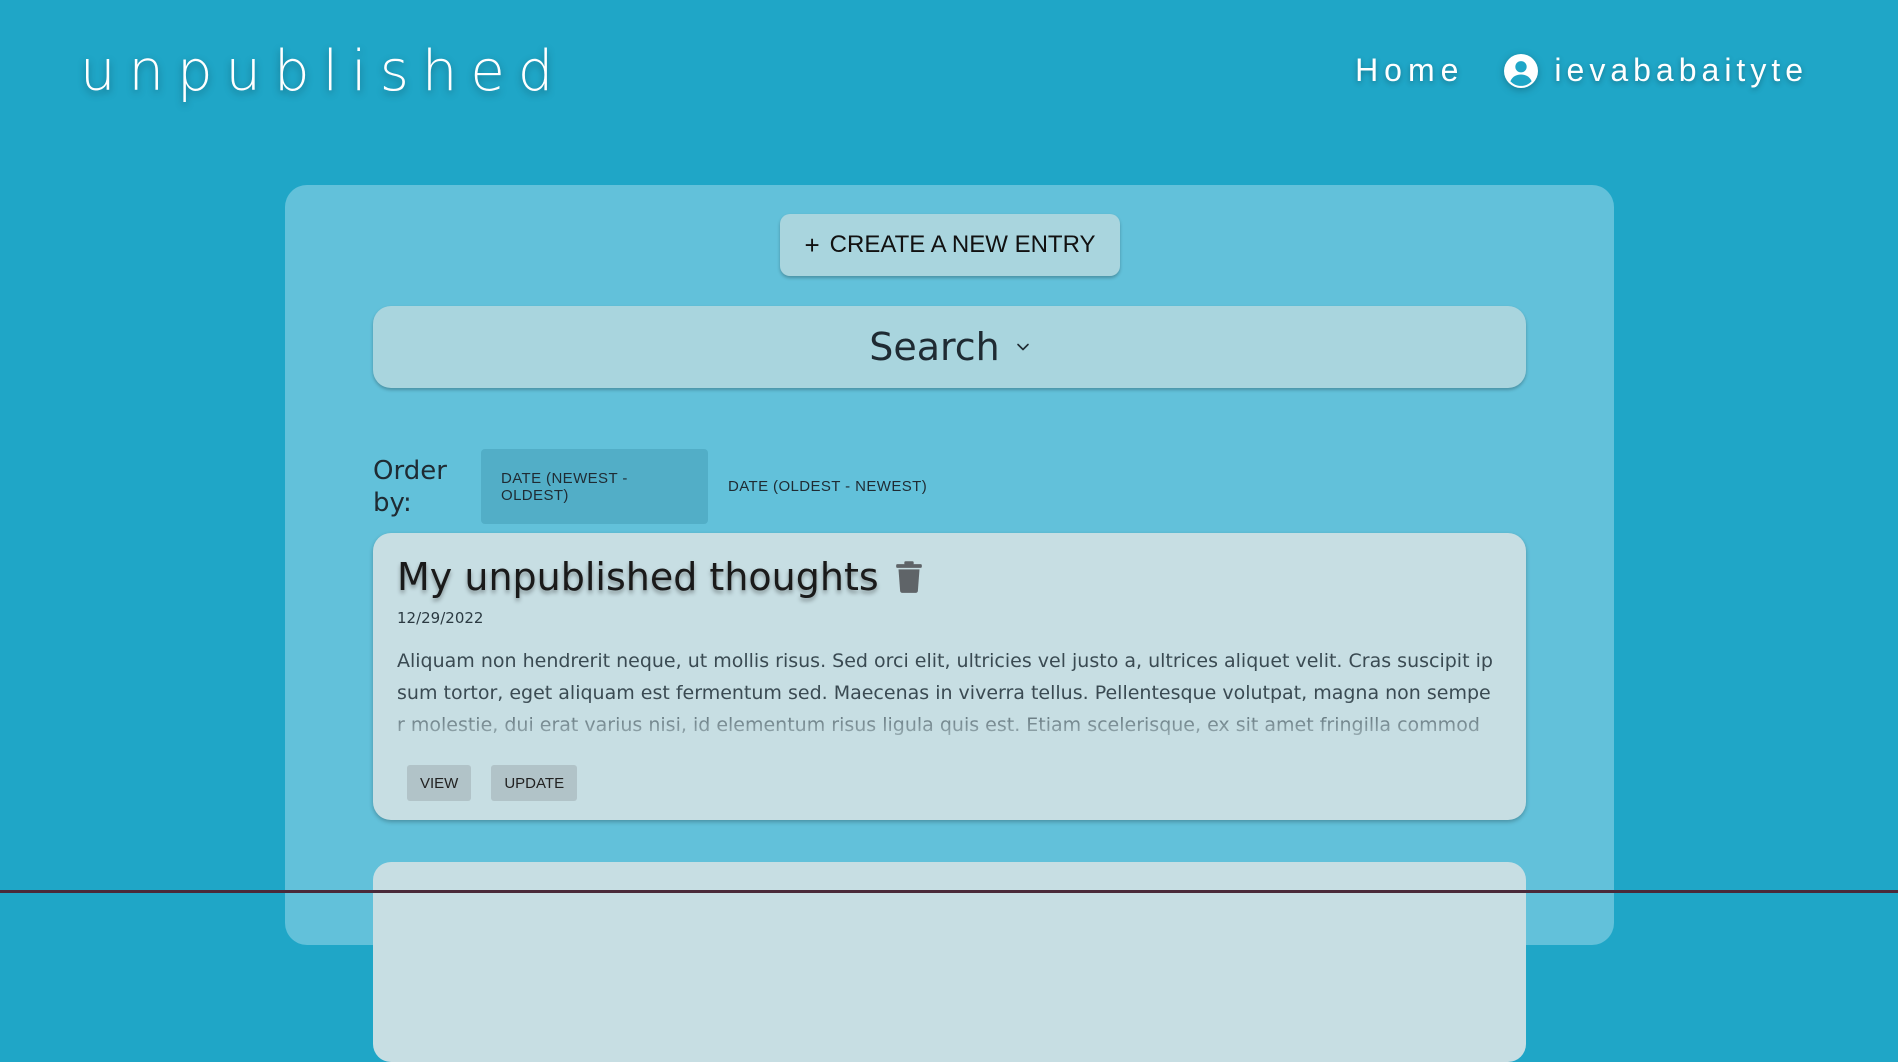 The height and width of the screenshot is (1062, 1898). I want to click on create-entry-button: + CREATE A NEW ENTRY, so click(950, 245).